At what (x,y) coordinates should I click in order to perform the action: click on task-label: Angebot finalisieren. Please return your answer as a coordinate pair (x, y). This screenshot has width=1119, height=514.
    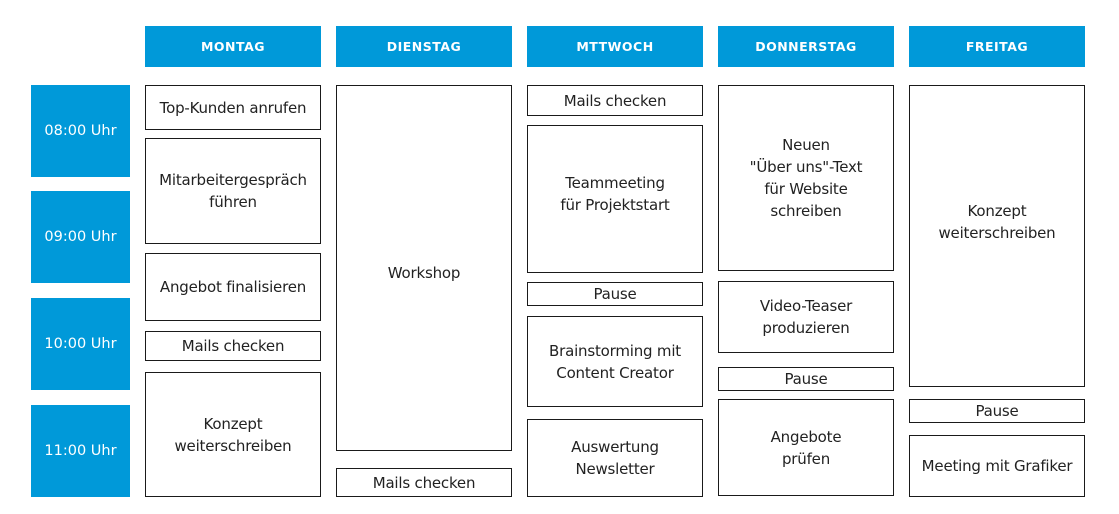
    Looking at the image, I should click on (233, 287).